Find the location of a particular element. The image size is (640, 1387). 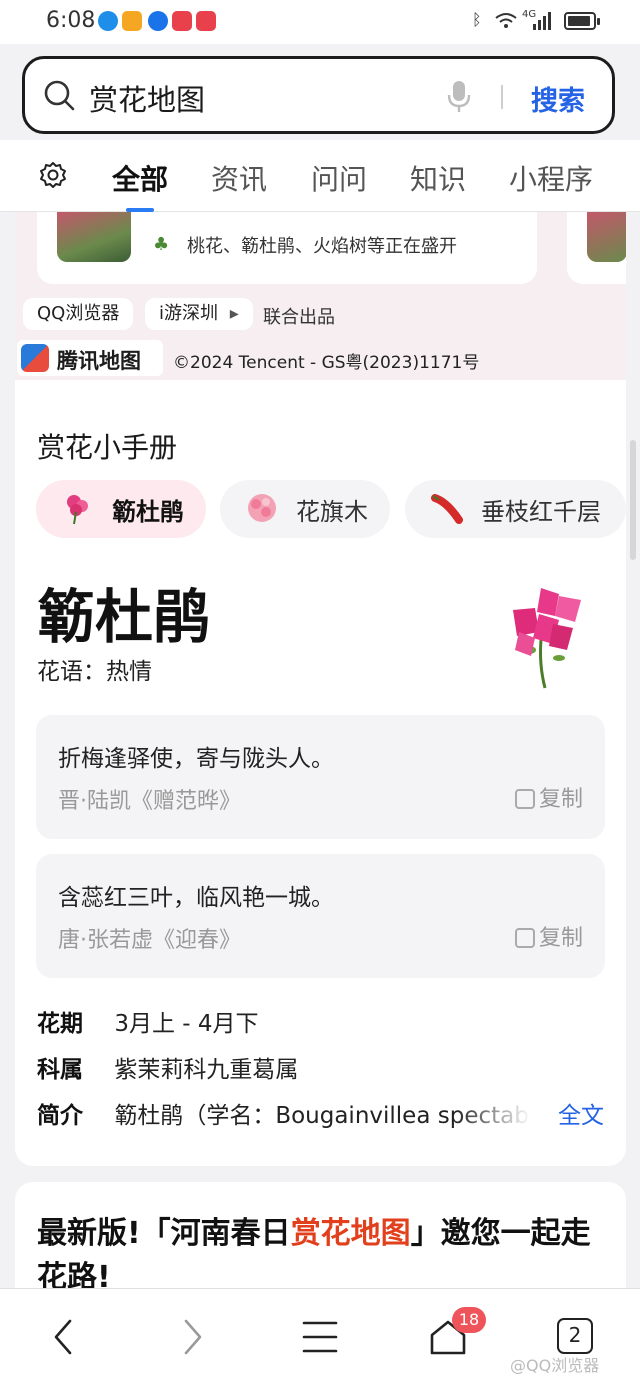

status-time: 6:08 is located at coordinates (71, 20).